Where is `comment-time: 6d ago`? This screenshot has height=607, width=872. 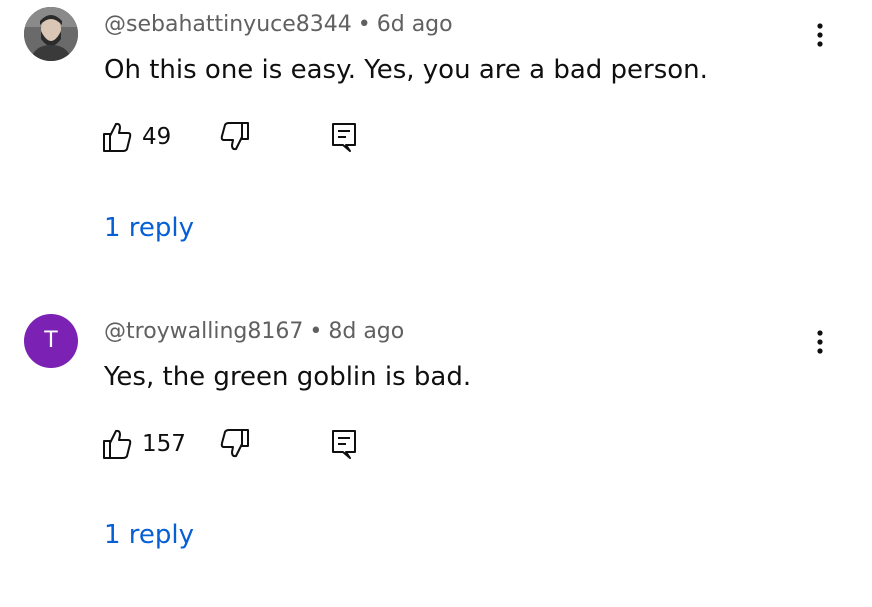 comment-time: 6d ago is located at coordinates (415, 24).